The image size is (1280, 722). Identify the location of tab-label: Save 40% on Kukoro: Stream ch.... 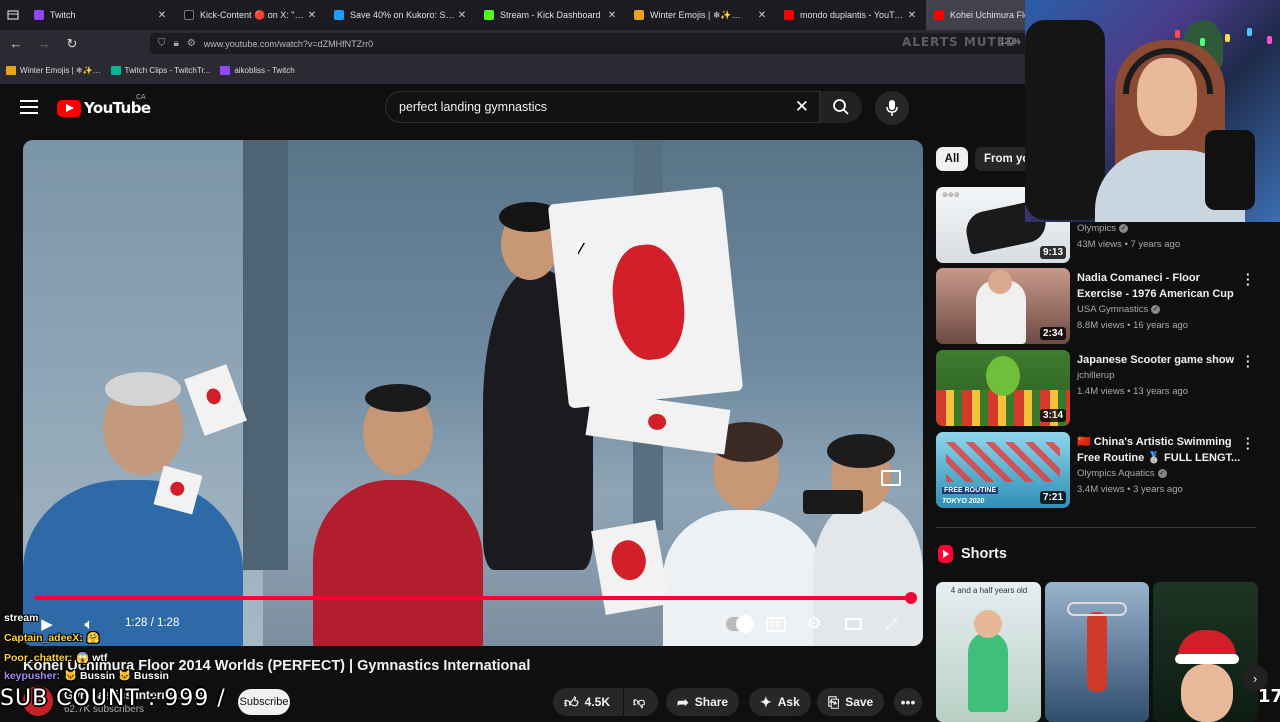
(403, 15).